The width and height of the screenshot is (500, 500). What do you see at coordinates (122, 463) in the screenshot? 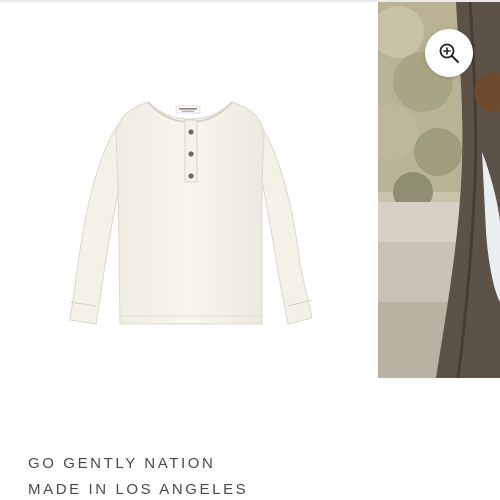
I see `brand-tagline: GO GENTLY NATION` at bounding box center [122, 463].